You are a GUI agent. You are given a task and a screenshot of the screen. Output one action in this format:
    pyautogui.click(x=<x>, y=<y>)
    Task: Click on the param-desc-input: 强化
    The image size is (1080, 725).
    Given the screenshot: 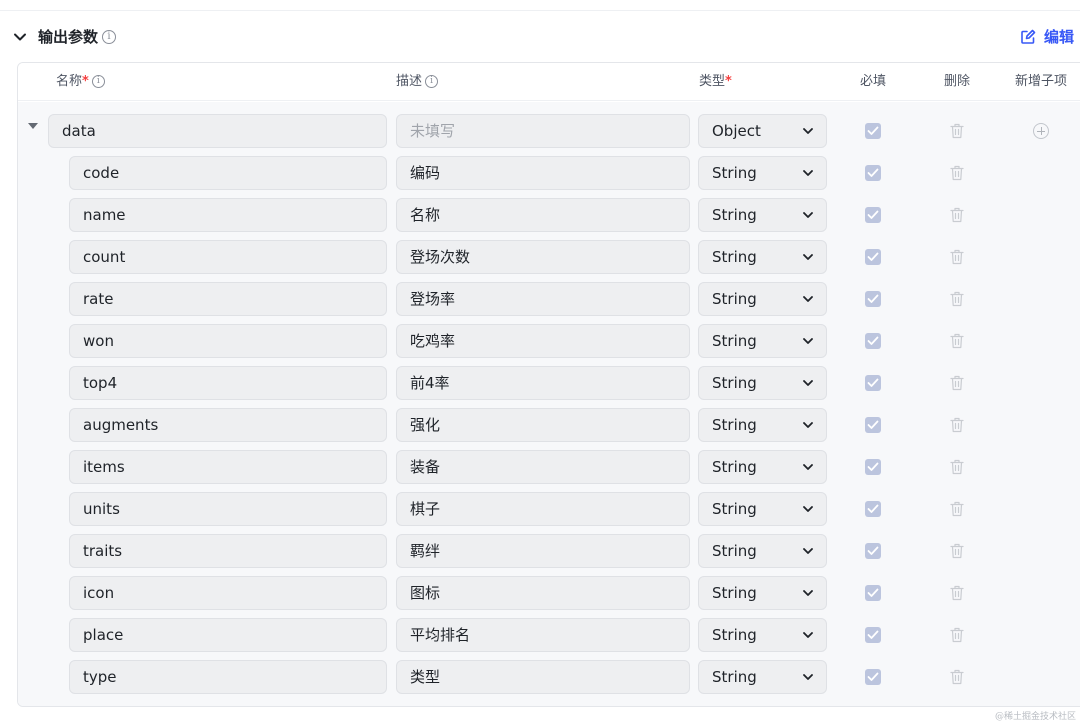 What is the action you would take?
    pyautogui.click(x=543, y=425)
    